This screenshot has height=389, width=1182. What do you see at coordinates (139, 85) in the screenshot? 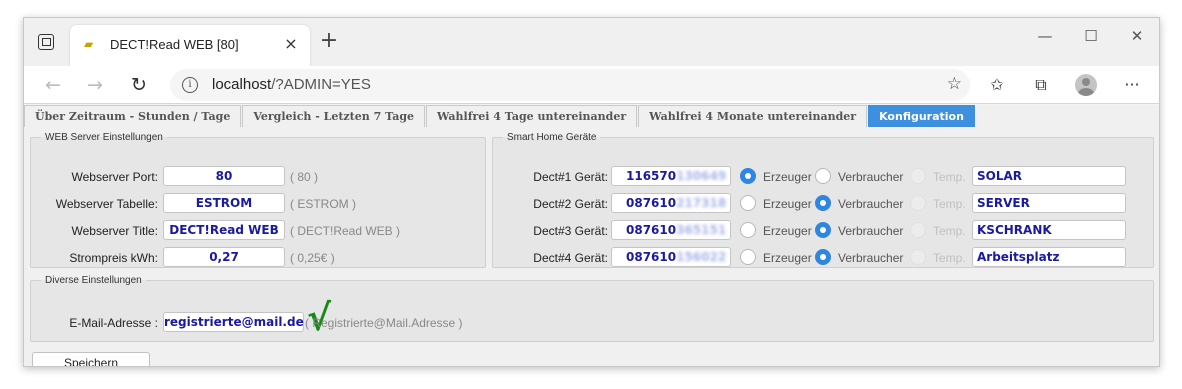
I see `reload-icon: ↻` at bounding box center [139, 85].